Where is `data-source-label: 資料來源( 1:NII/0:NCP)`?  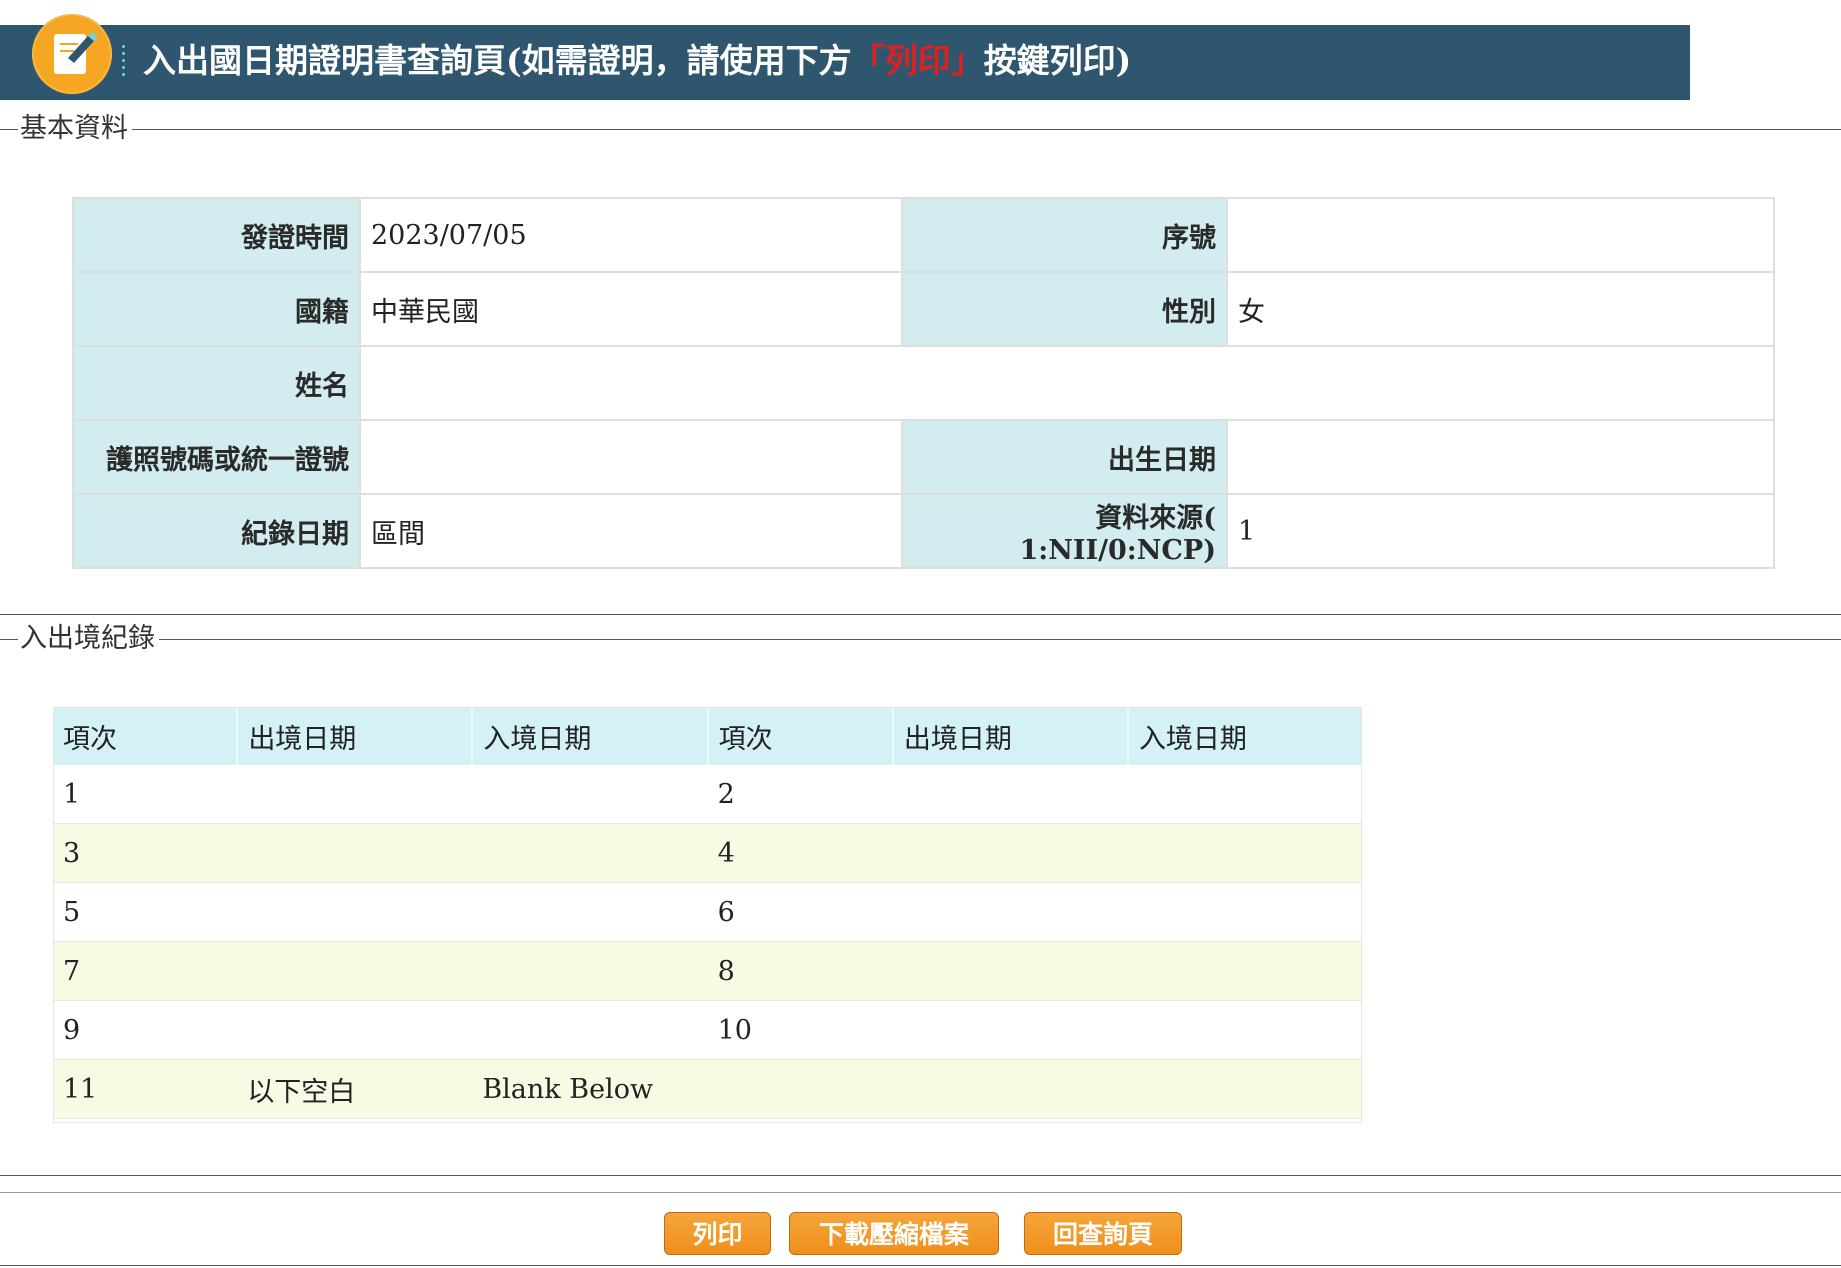 data-source-label: 資料來源( 1:NII/0:NCP) is located at coordinates (1064, 531).